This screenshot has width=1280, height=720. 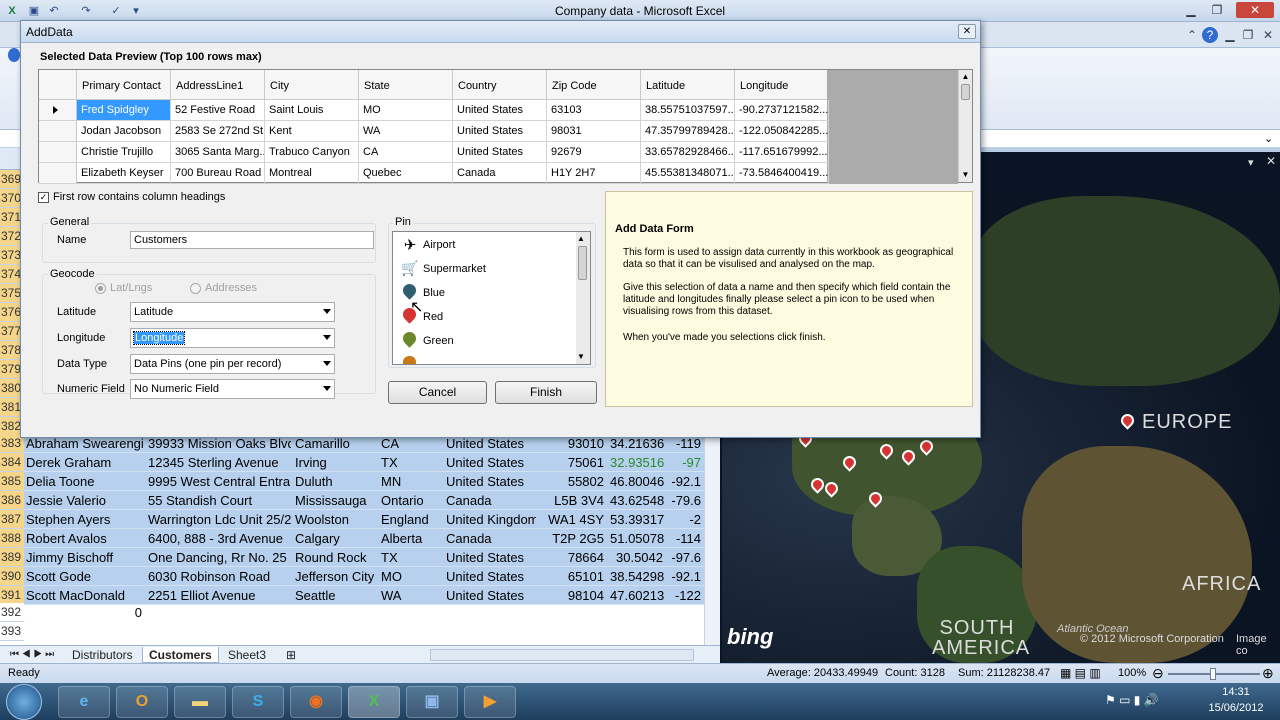 What do you see at coordinates (316, 702) in the screenshot?
I see `firefox-taskbar-icon: ◉` at bounding box center [316, 702].